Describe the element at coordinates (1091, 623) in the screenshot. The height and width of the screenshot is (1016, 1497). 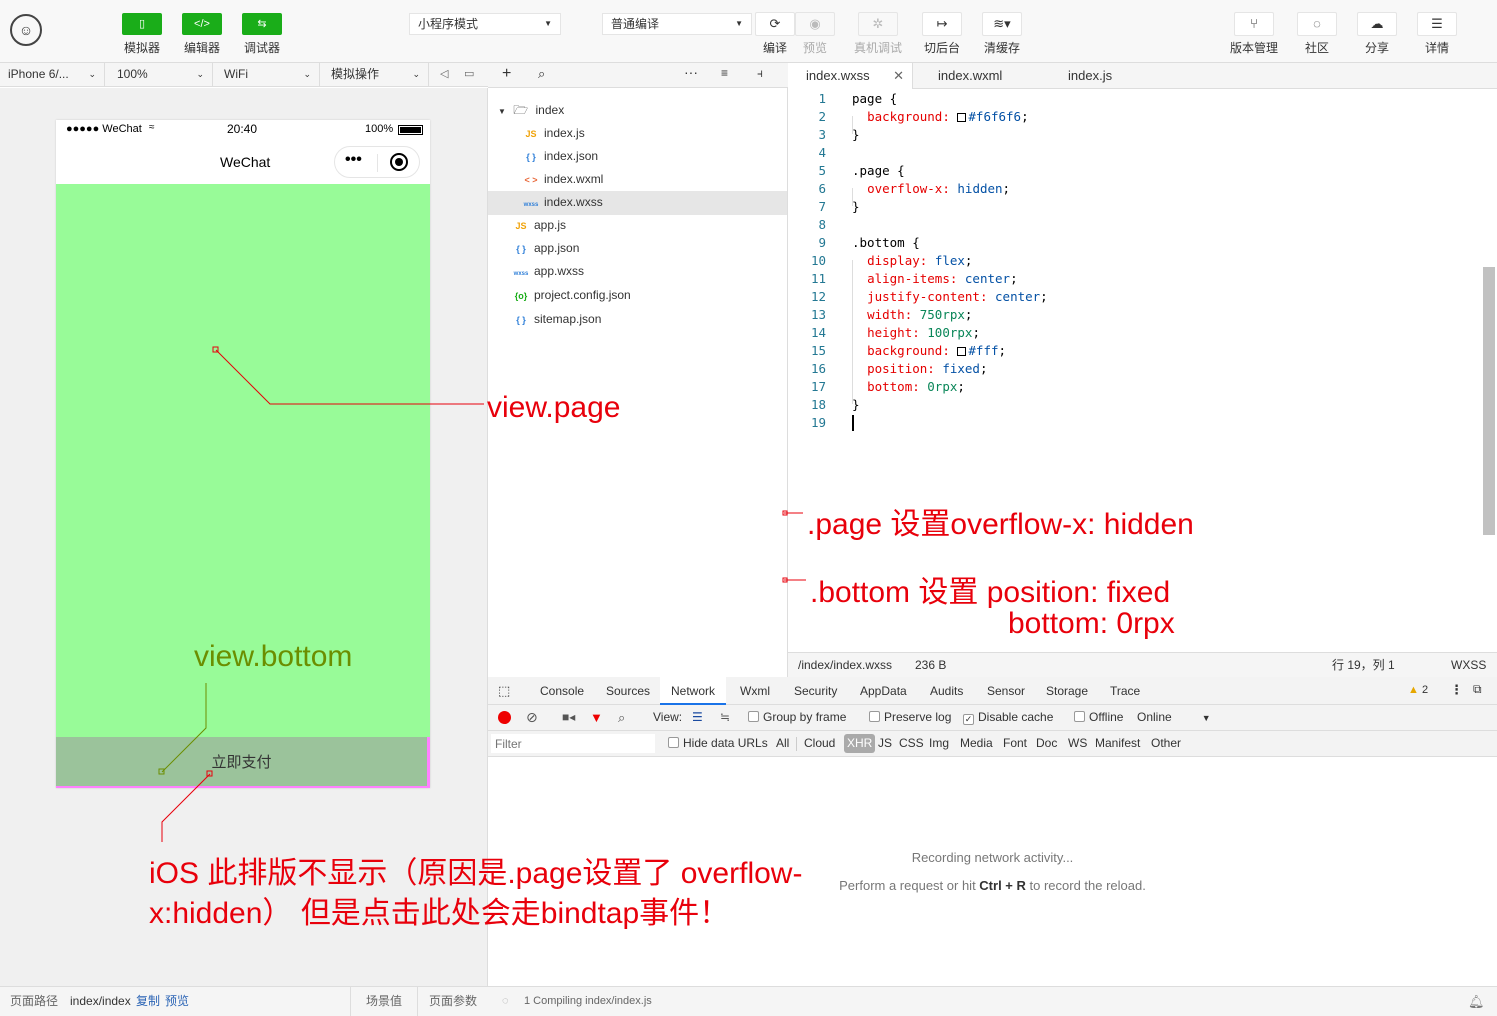
I see `annotation-bottom-note-2: bottom: 0rpx` at that location.